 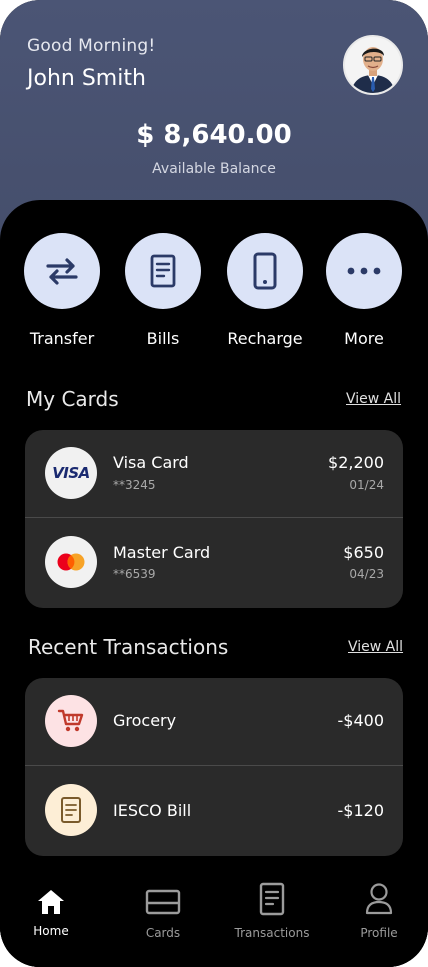 I want to click on visa-logo-icon: VISA, so click(x=71, y=473).